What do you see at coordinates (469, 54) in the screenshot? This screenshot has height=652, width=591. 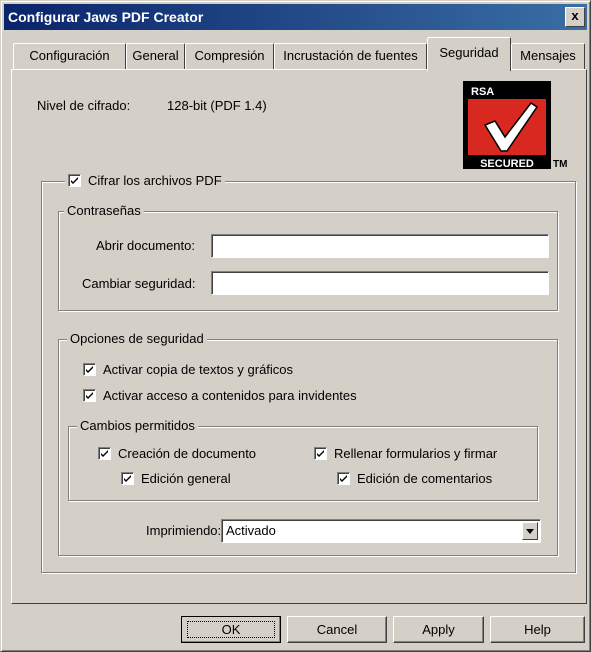 I see `tab-seguridad: Seguridad` at bounding box center [469, 54].